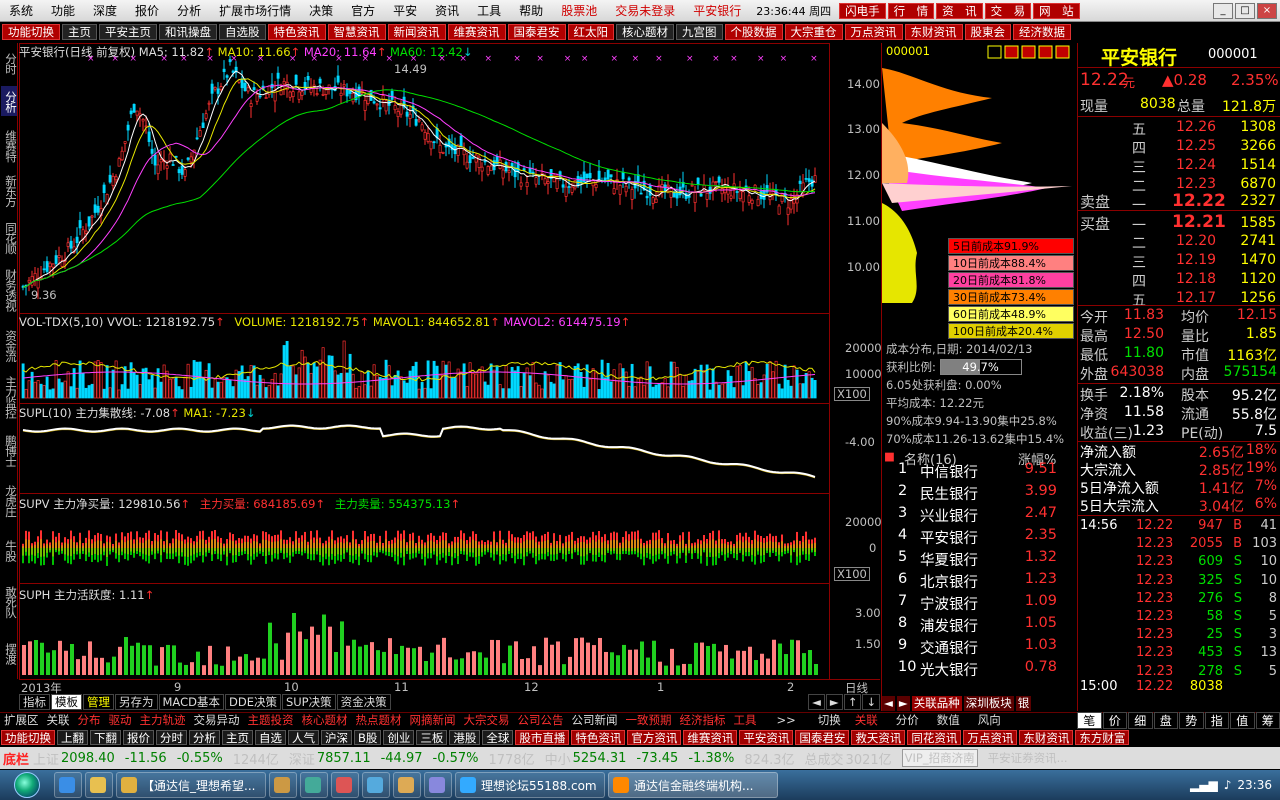 The width and height of the screenshot is (1280, 800). What do you see at coordinates (1056, 10) in the screenshot?
I see `website-button: 网 站` at bounding box center [1056, 10].